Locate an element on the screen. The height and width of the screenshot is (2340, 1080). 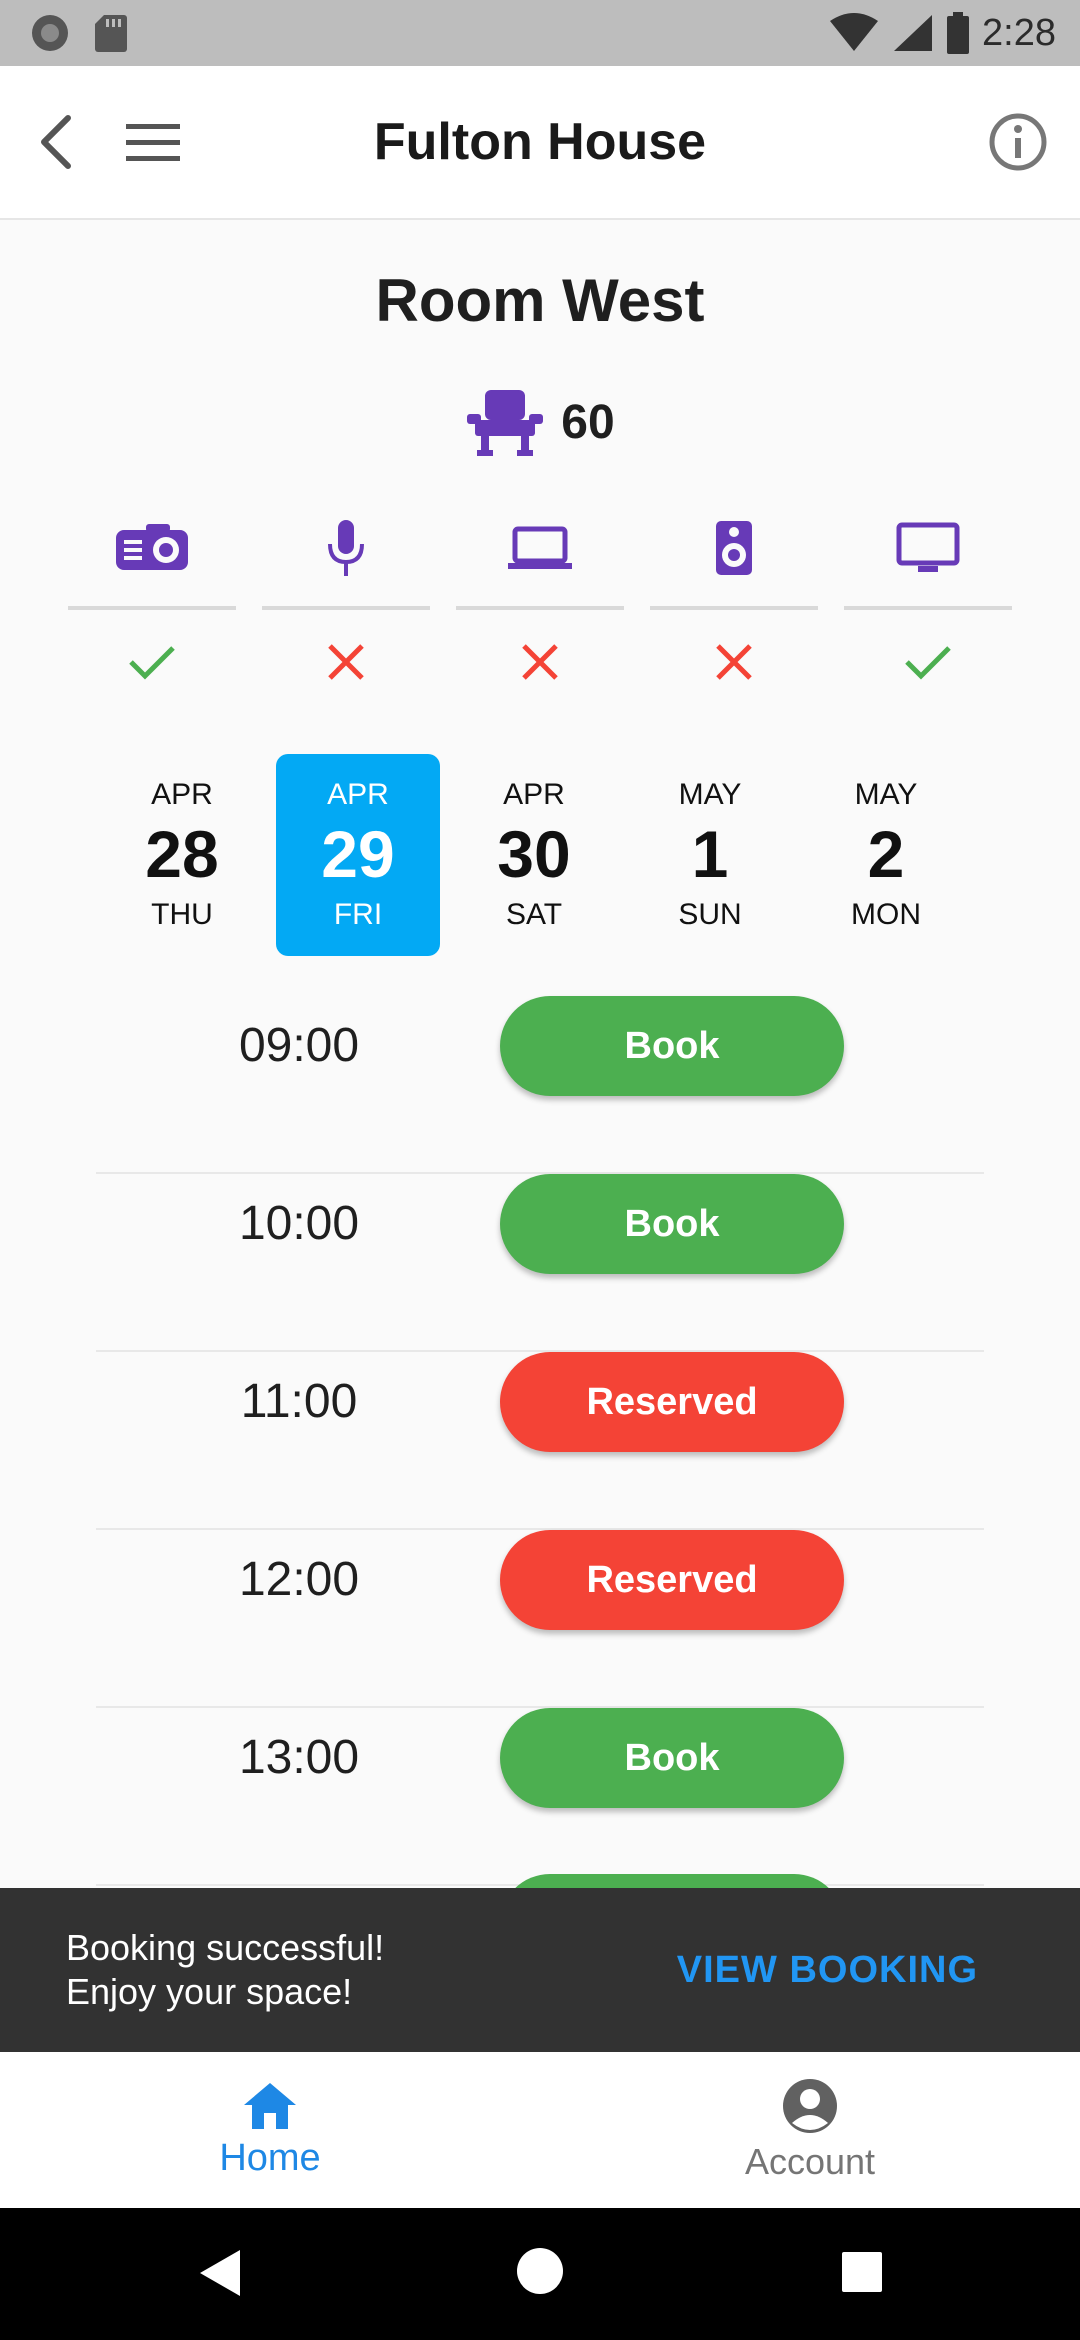
battery-icon is located at coordinates (958, 33).